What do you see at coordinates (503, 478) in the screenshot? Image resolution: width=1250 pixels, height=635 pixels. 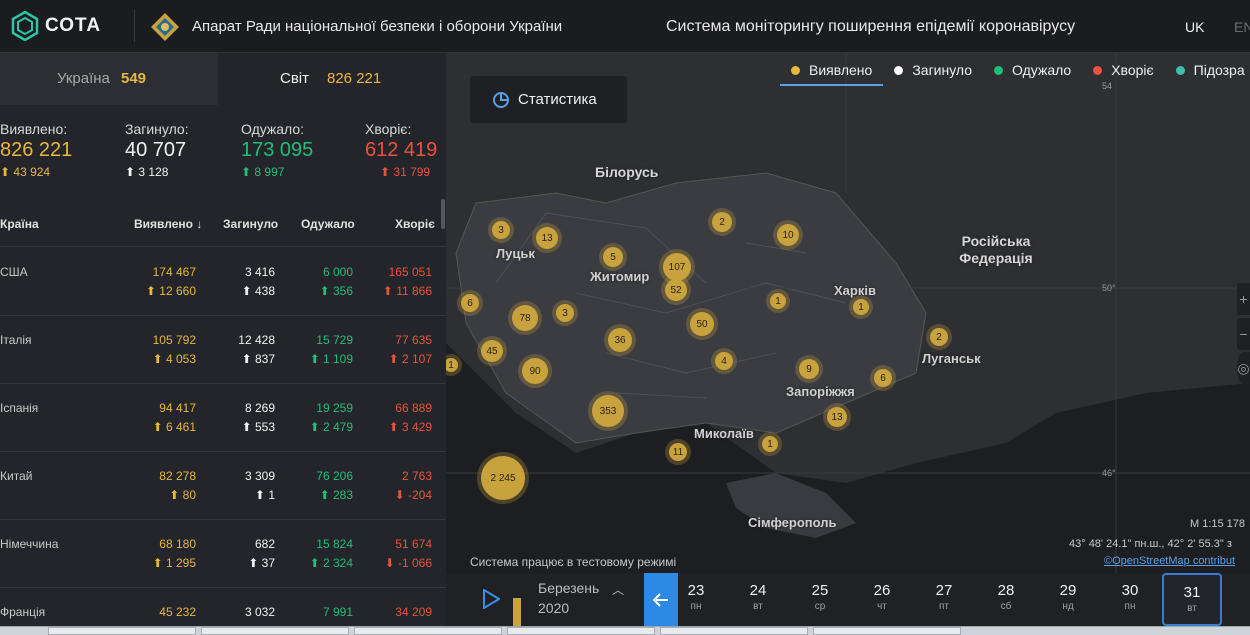 I see `case-cluster-marker: 2 245` at bounding box center [503, 478].